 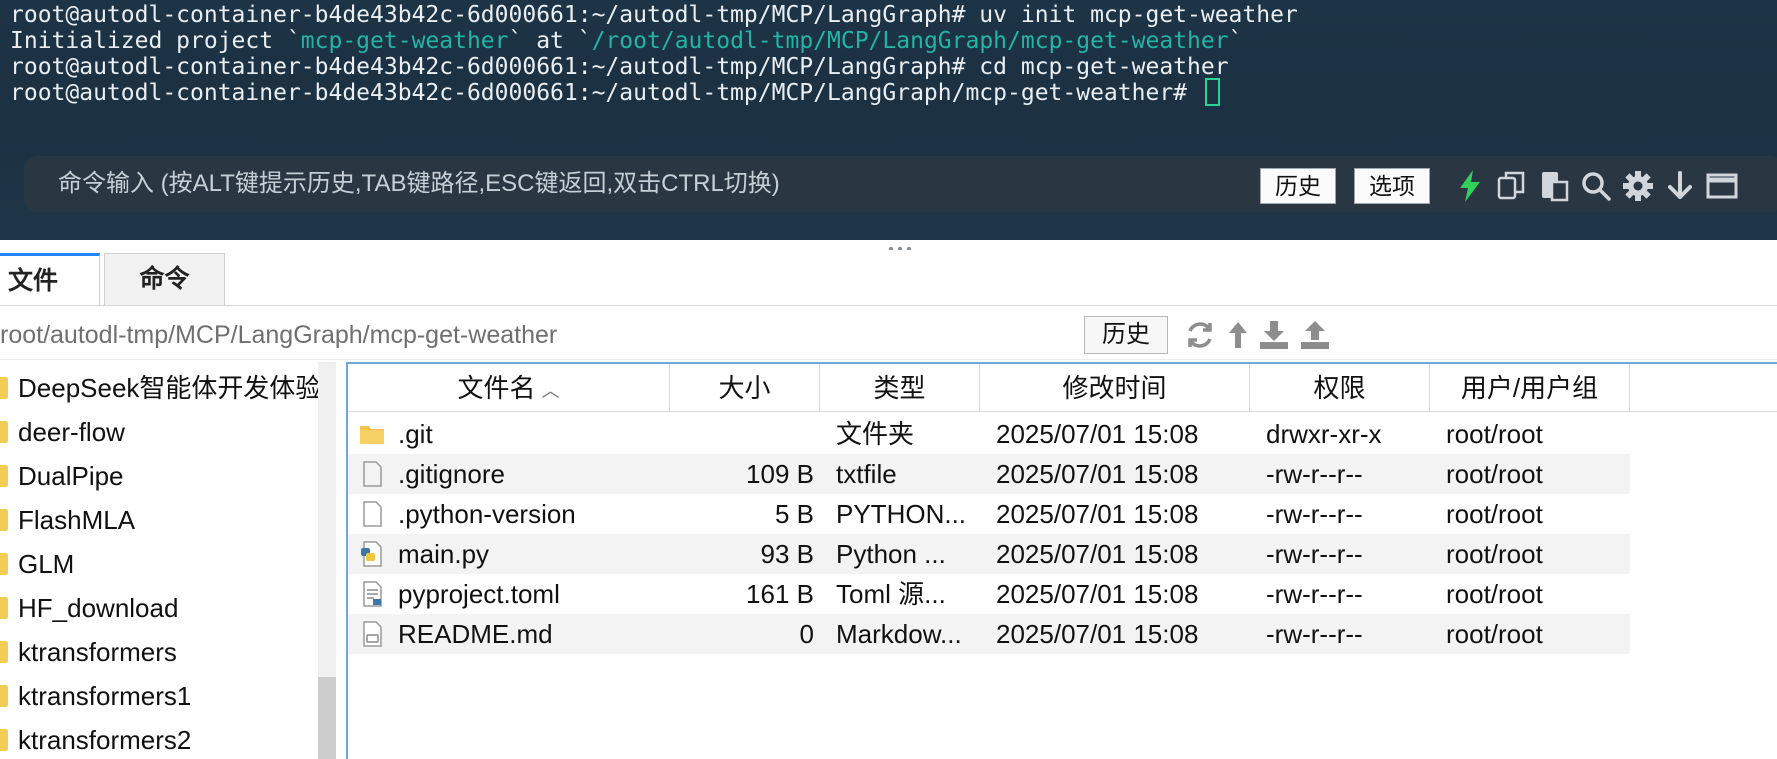 What do you see at coordinates (550, 41) in the screenshot?
I see `terminal-text: ` at `` at bounding box center [550, 41].